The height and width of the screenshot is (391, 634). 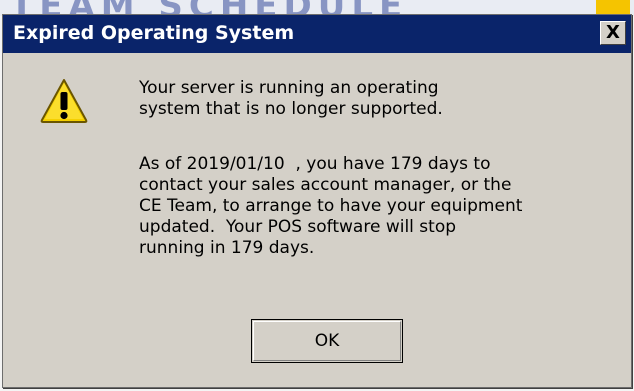 What do you see at coordinates (317, 34) in the screenshot?
I see `dialog-titlebar: Expired Operating System X` at bounding box center [317, 34].